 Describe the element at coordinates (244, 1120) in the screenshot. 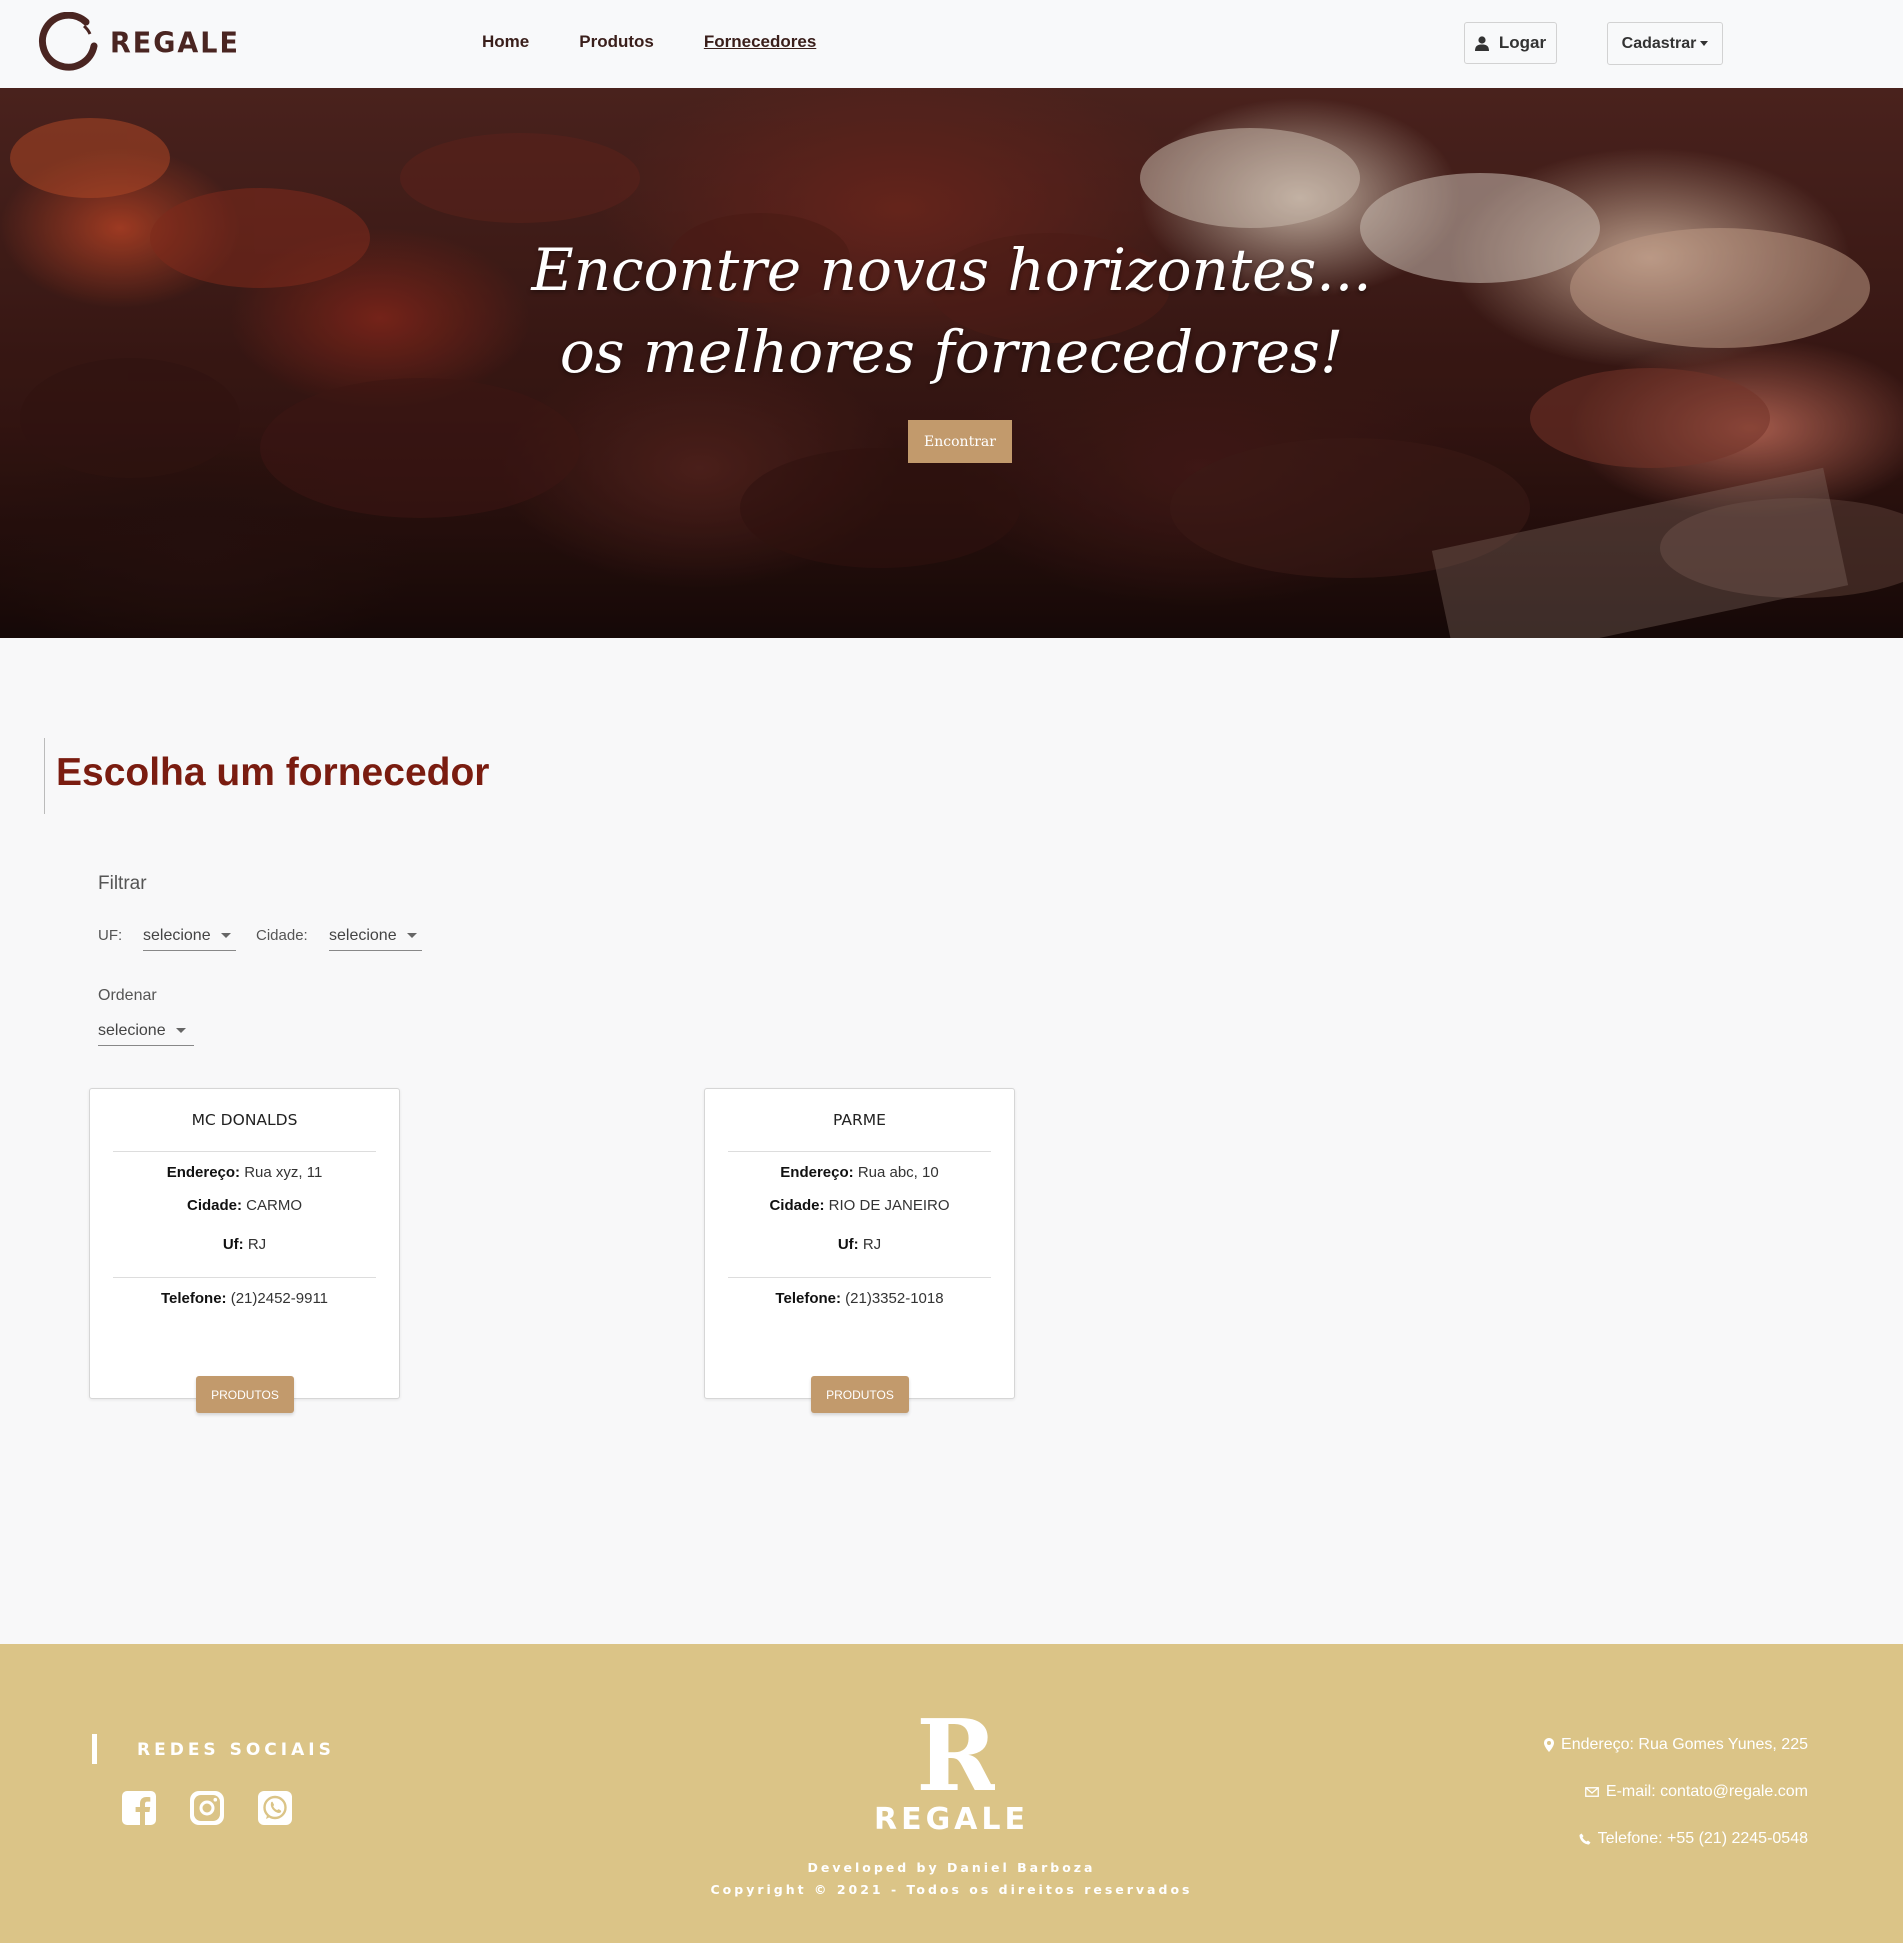

I see `supplier-name: MC DONALDS` at that location.